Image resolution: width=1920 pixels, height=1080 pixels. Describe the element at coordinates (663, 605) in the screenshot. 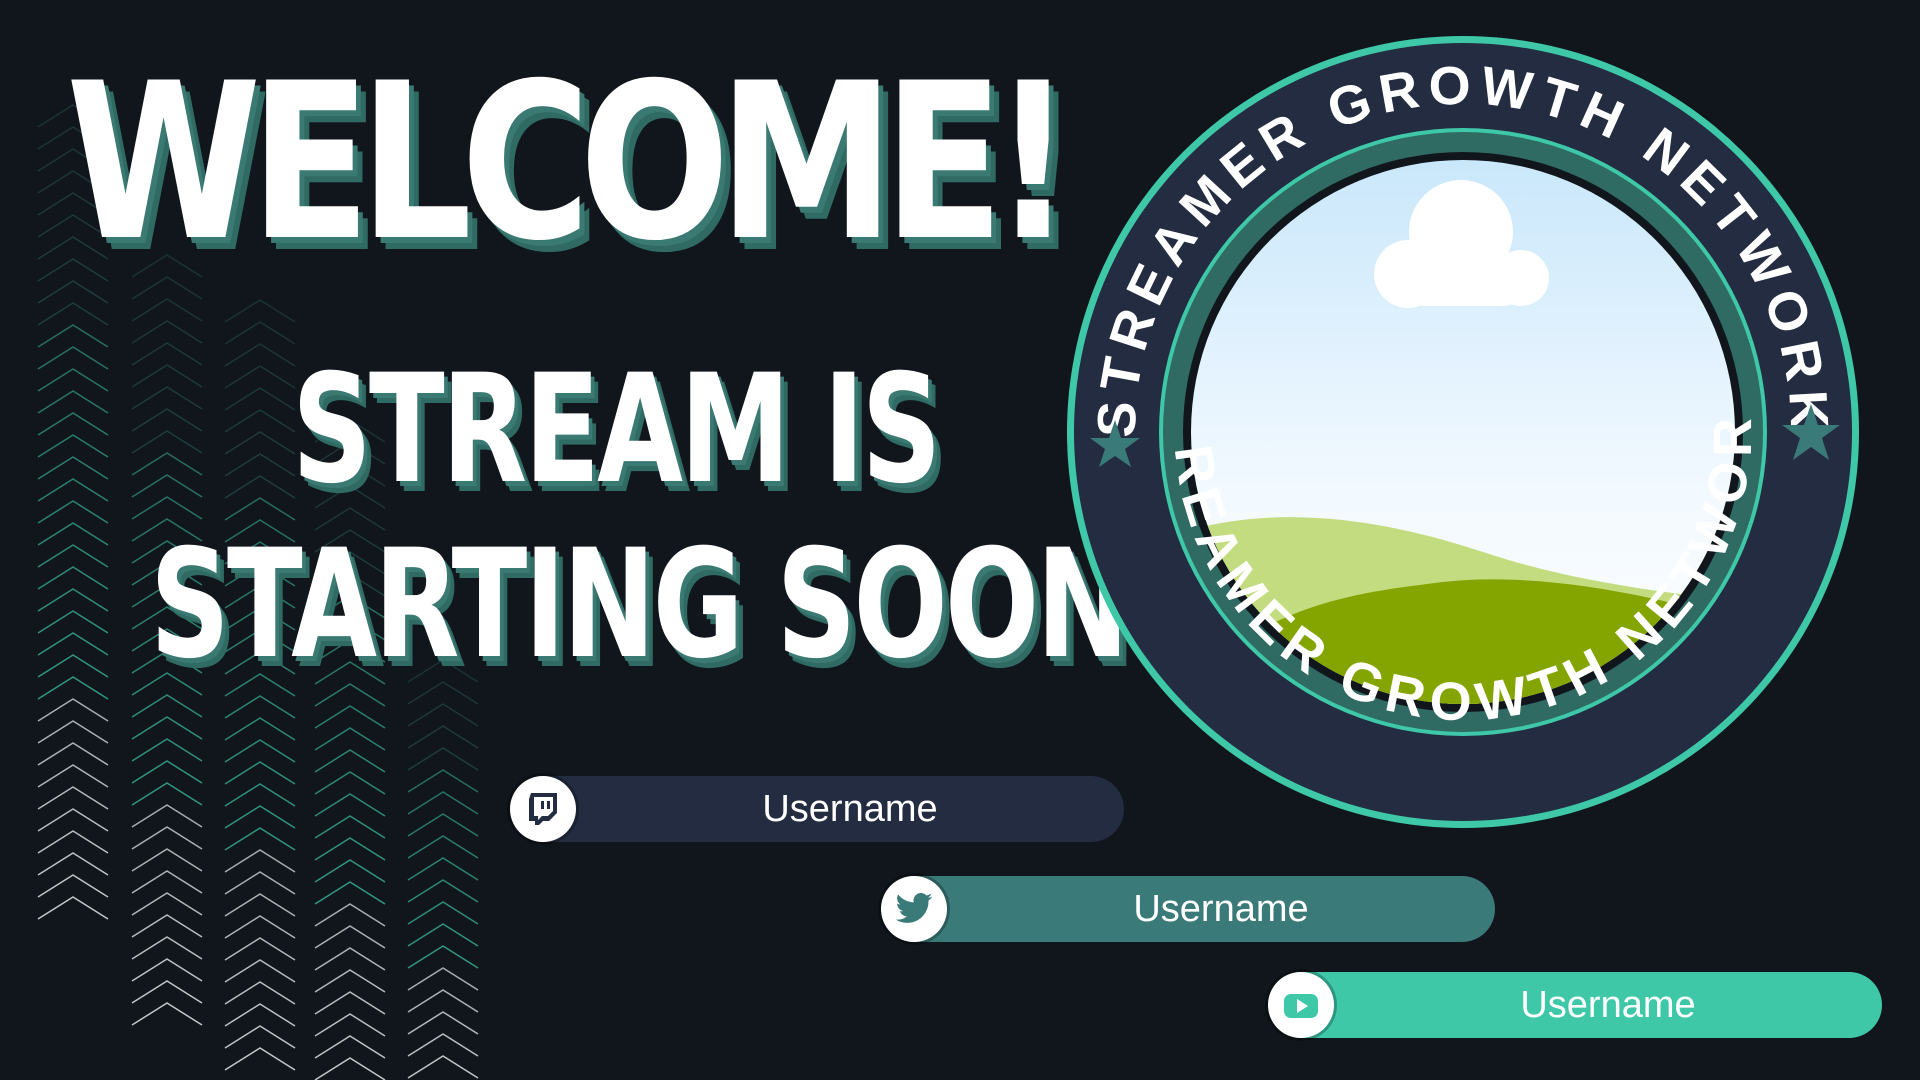

I see `starting-soon-line2: STARTING SOON!` at that location.